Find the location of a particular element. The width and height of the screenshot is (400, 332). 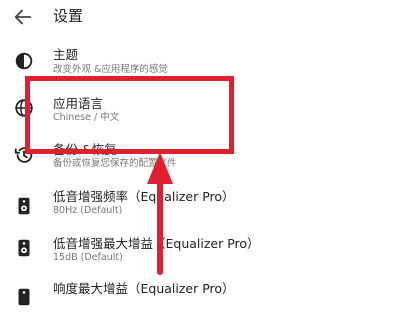

settings-item-title: 应用语言 is located at coordinates (78, 103).